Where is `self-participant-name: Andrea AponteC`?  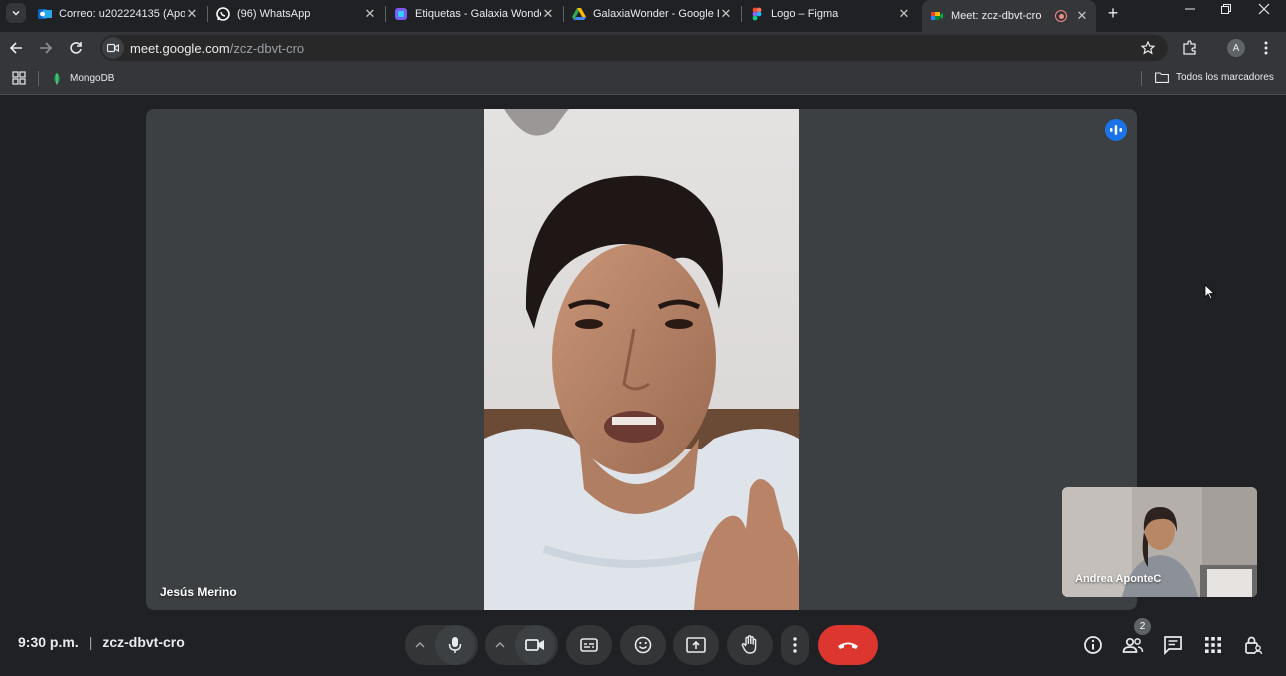 self-participant-name: Andrea AponteC is located at coordinates (1118, 579).